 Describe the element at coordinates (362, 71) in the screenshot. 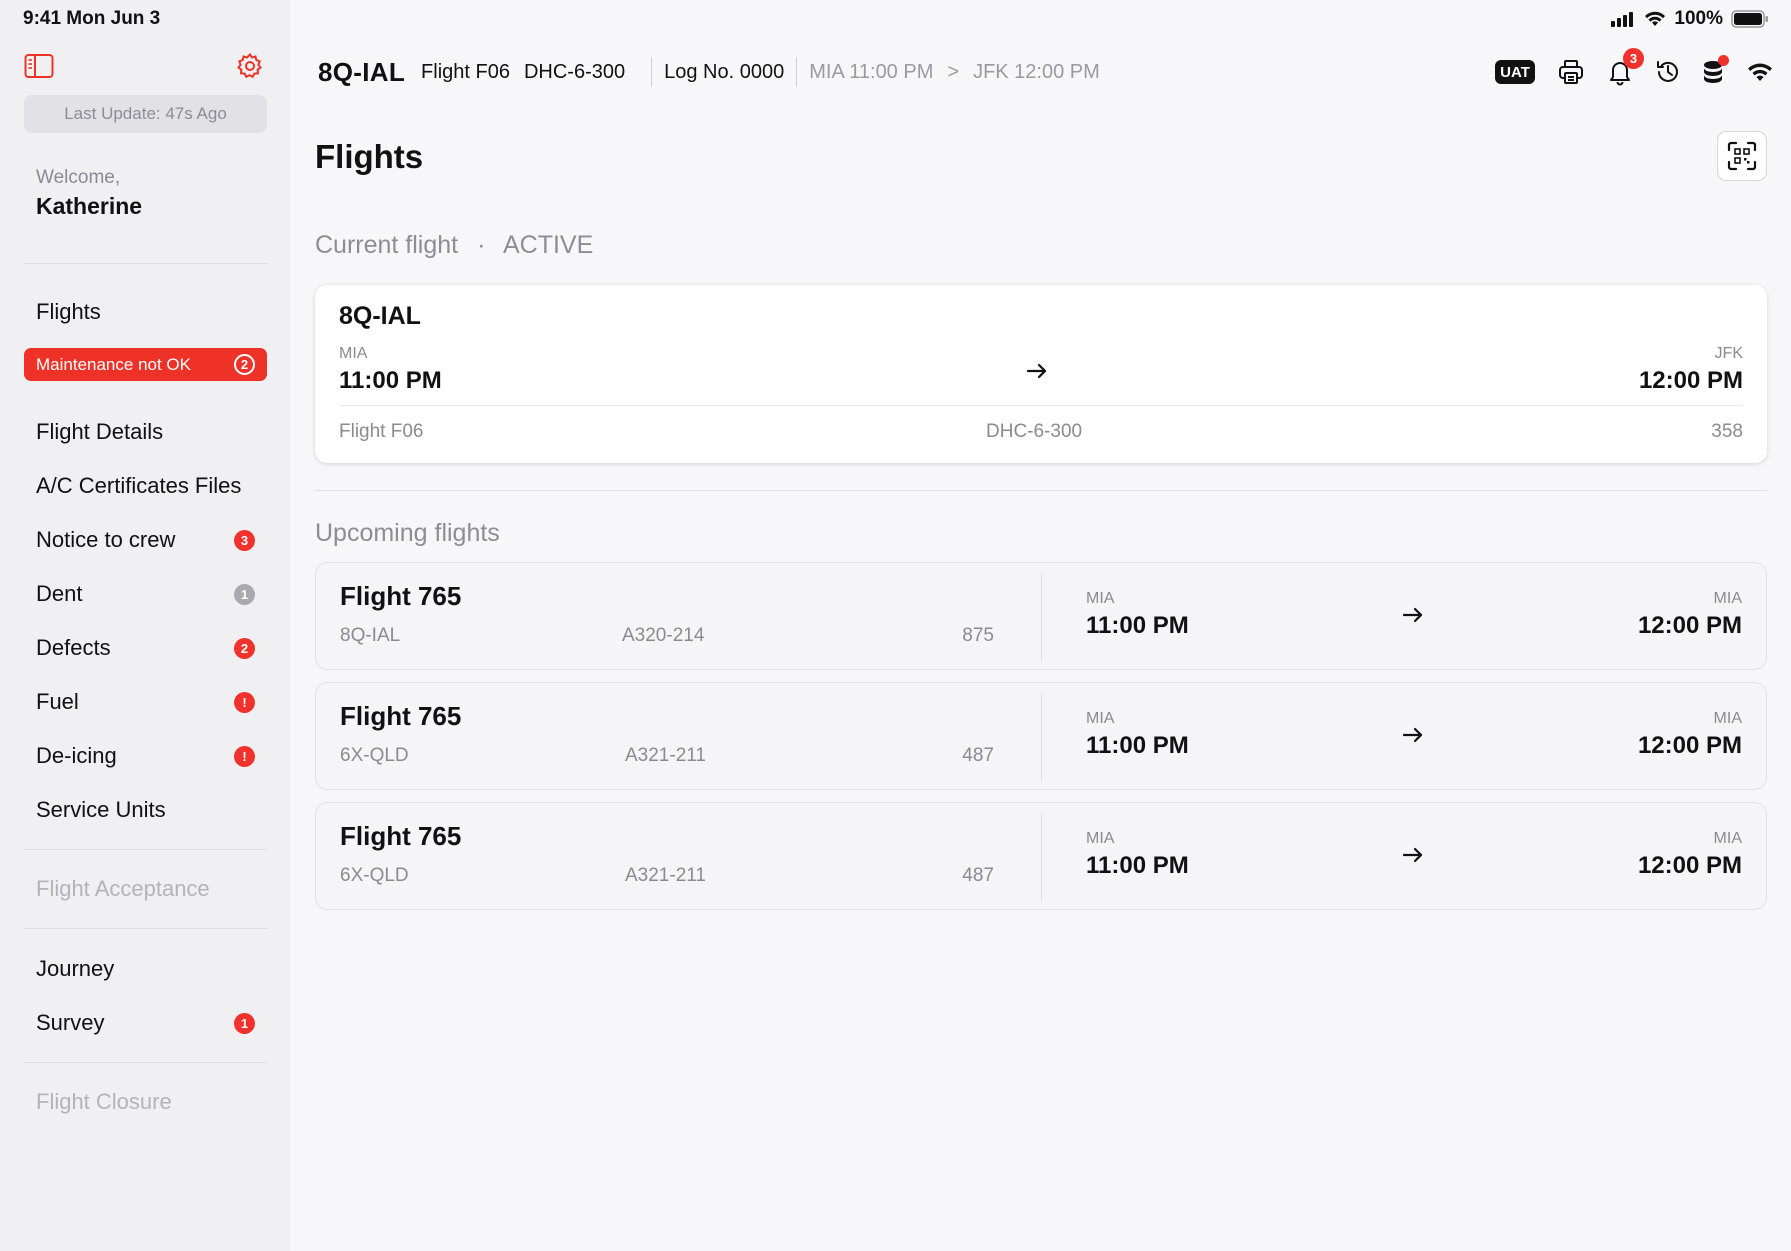

I see `header-registration: 8Q-IAL` at that location.